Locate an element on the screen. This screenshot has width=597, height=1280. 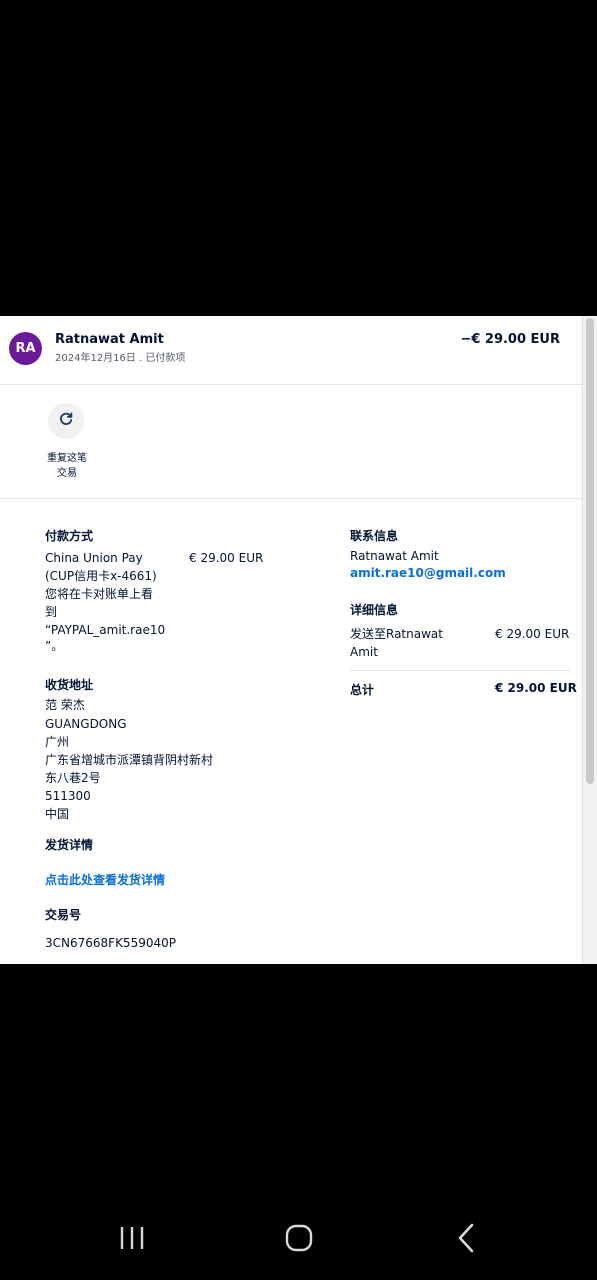
scrollbar is located at coordinates (589, 640).